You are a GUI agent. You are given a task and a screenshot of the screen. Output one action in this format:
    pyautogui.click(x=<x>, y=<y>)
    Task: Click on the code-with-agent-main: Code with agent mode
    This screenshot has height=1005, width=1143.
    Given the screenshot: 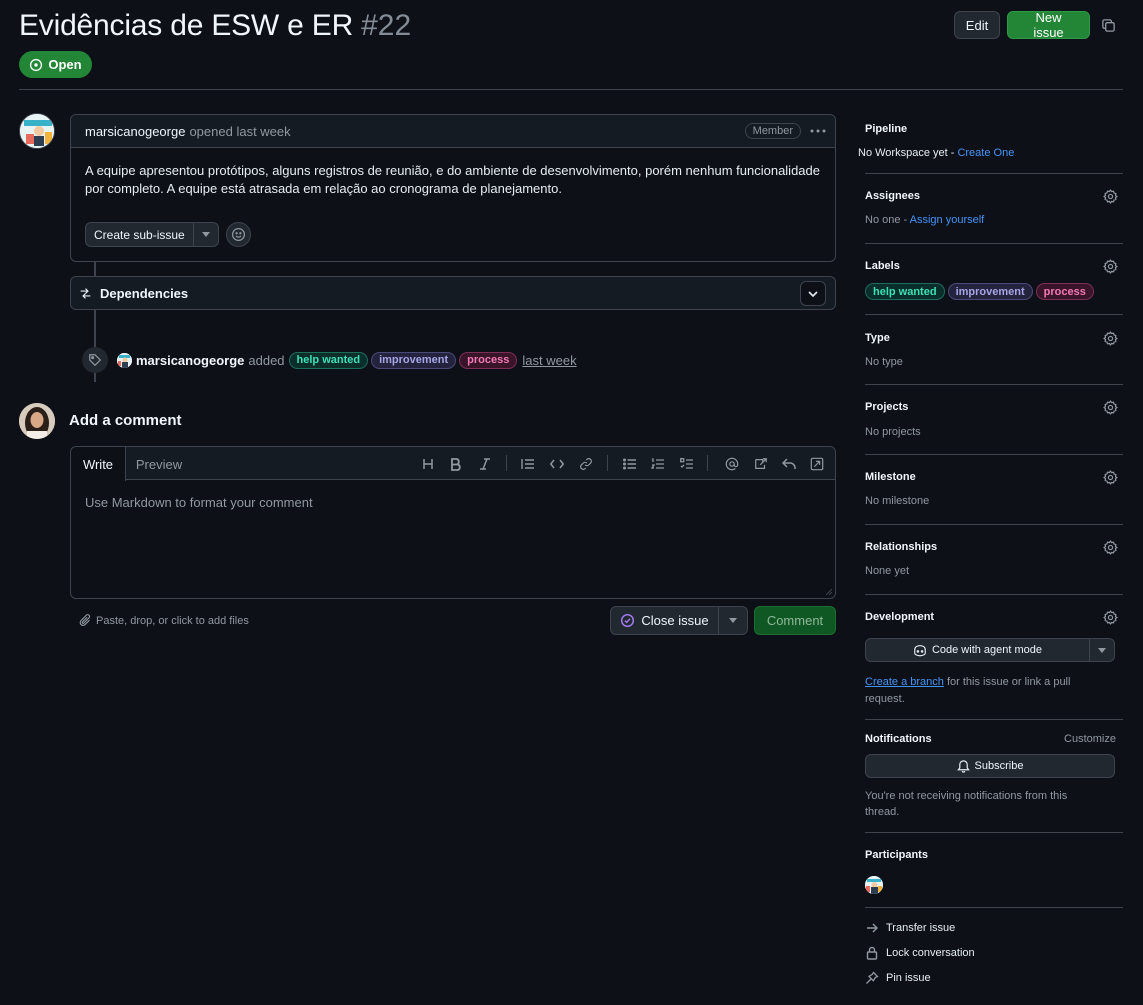 What is the action you would take?
    pyautogui.click(x=978, y=650)
    